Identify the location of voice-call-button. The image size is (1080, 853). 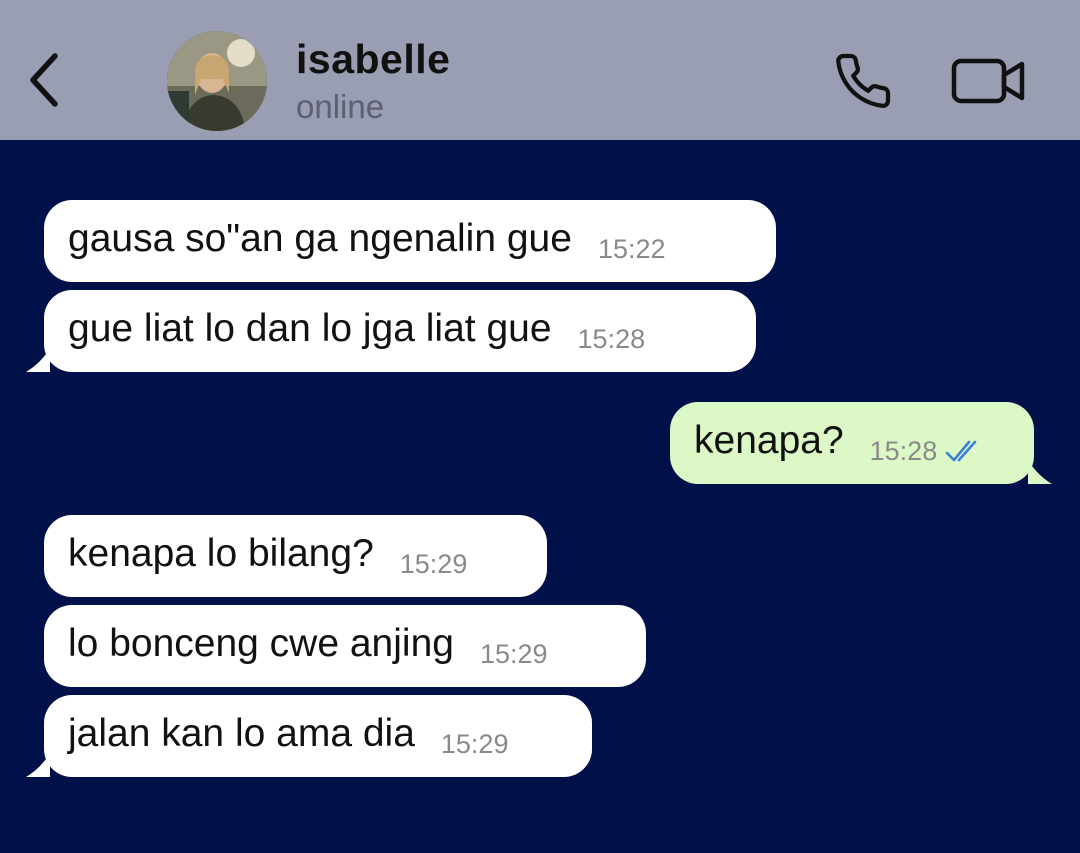
(863, 81).